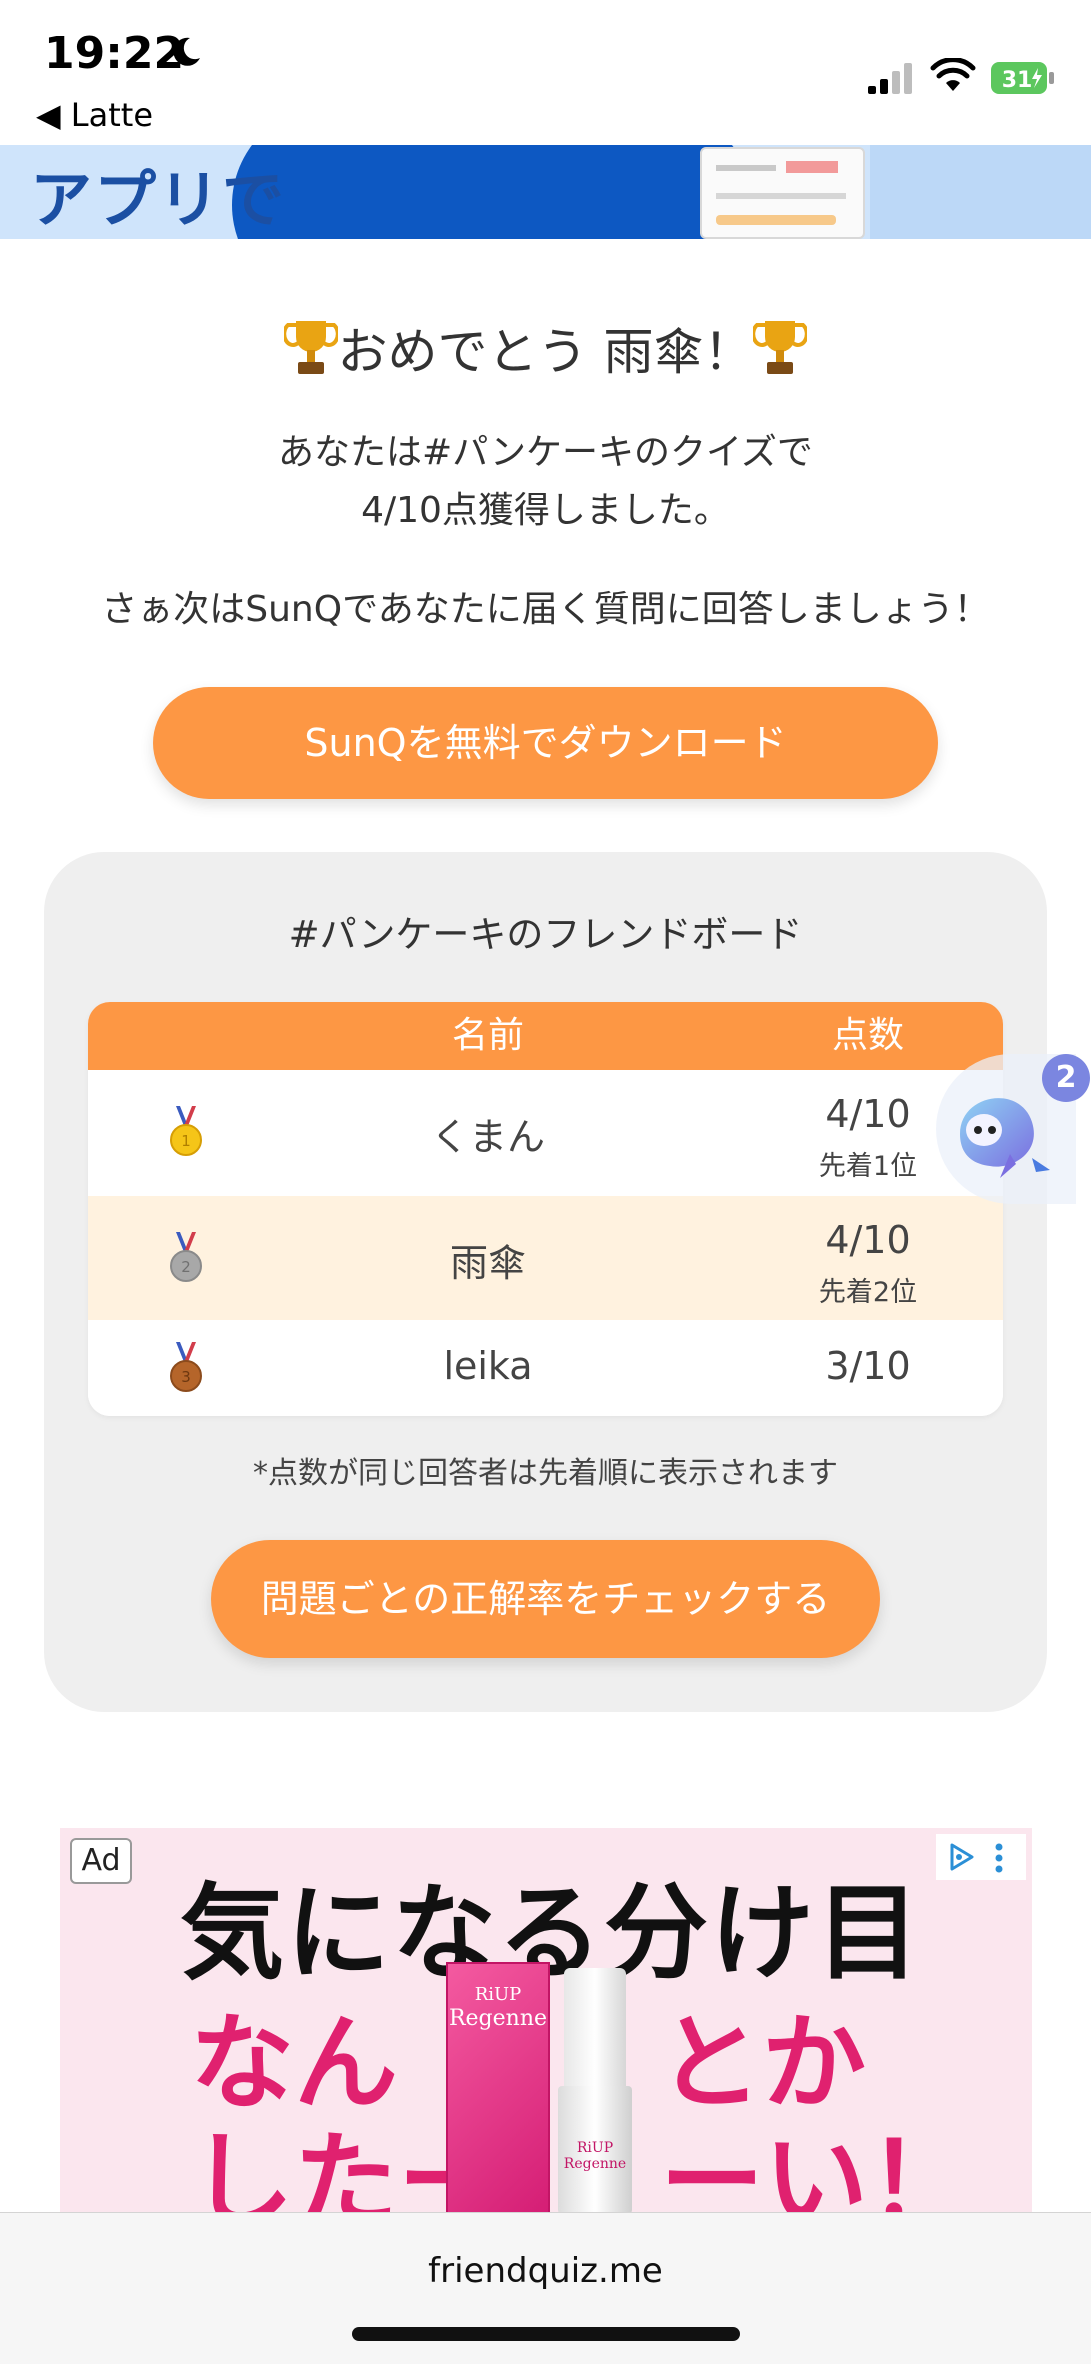  I want to click on ad-text: ーい！, so click(816, 2167).